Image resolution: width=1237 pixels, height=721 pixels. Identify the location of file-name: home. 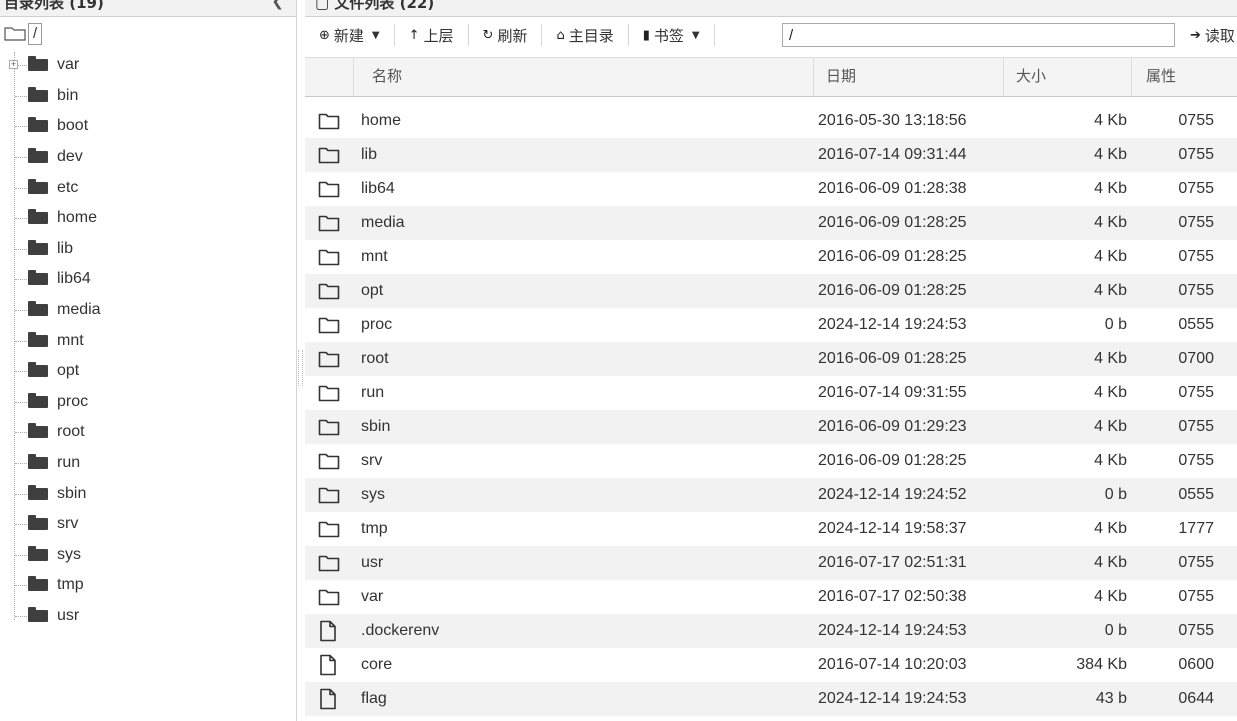
(381, 121).